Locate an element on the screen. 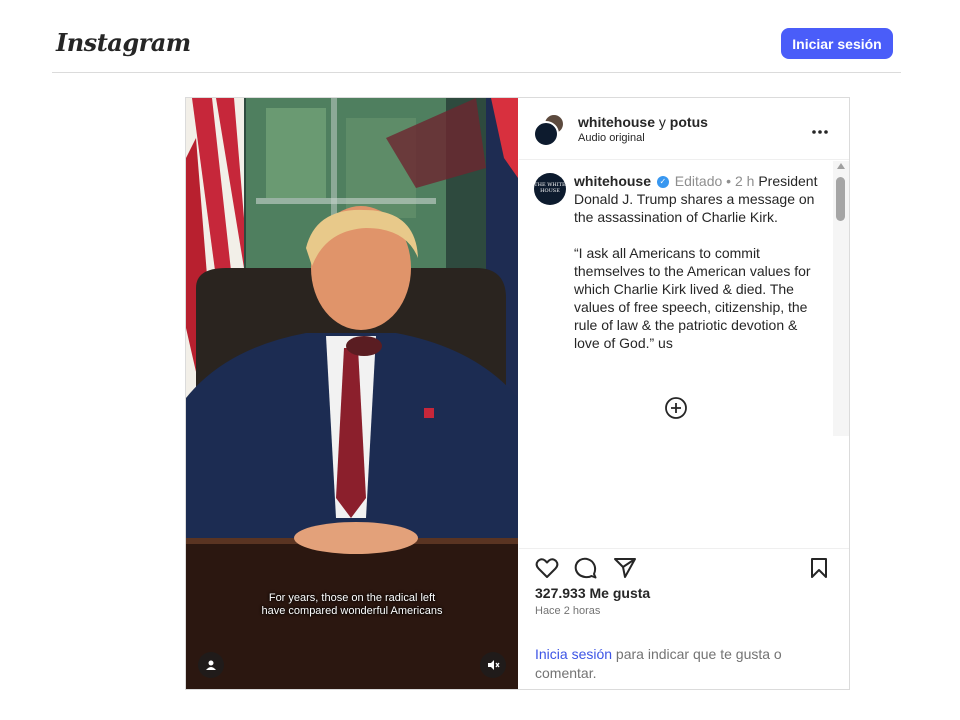 The width and height of the screenshot is (960, 720). author-line: whitehouse y potus is located at coordinates (643, 122).